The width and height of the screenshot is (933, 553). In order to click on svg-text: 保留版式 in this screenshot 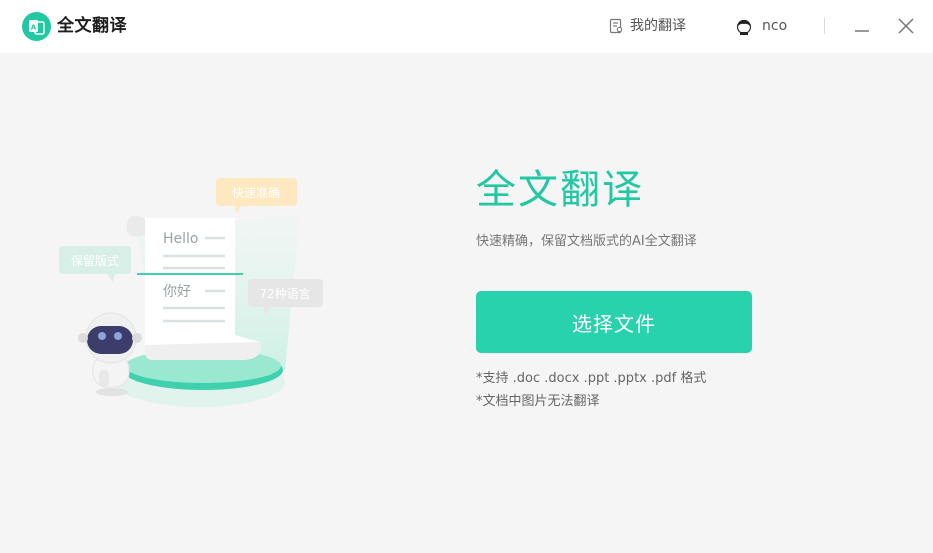, I will do `click(95, 261)`.